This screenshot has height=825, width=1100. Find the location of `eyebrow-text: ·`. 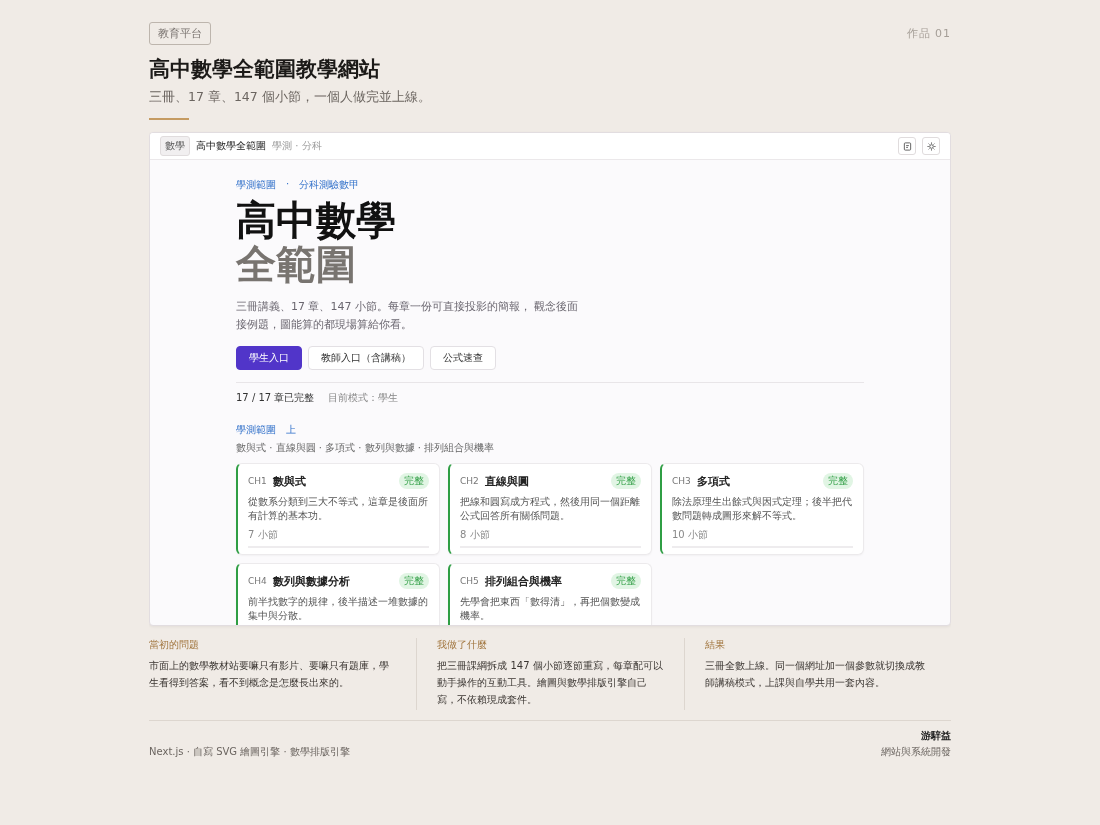

eyebrow-text: · is located at coordinates (288, 184).